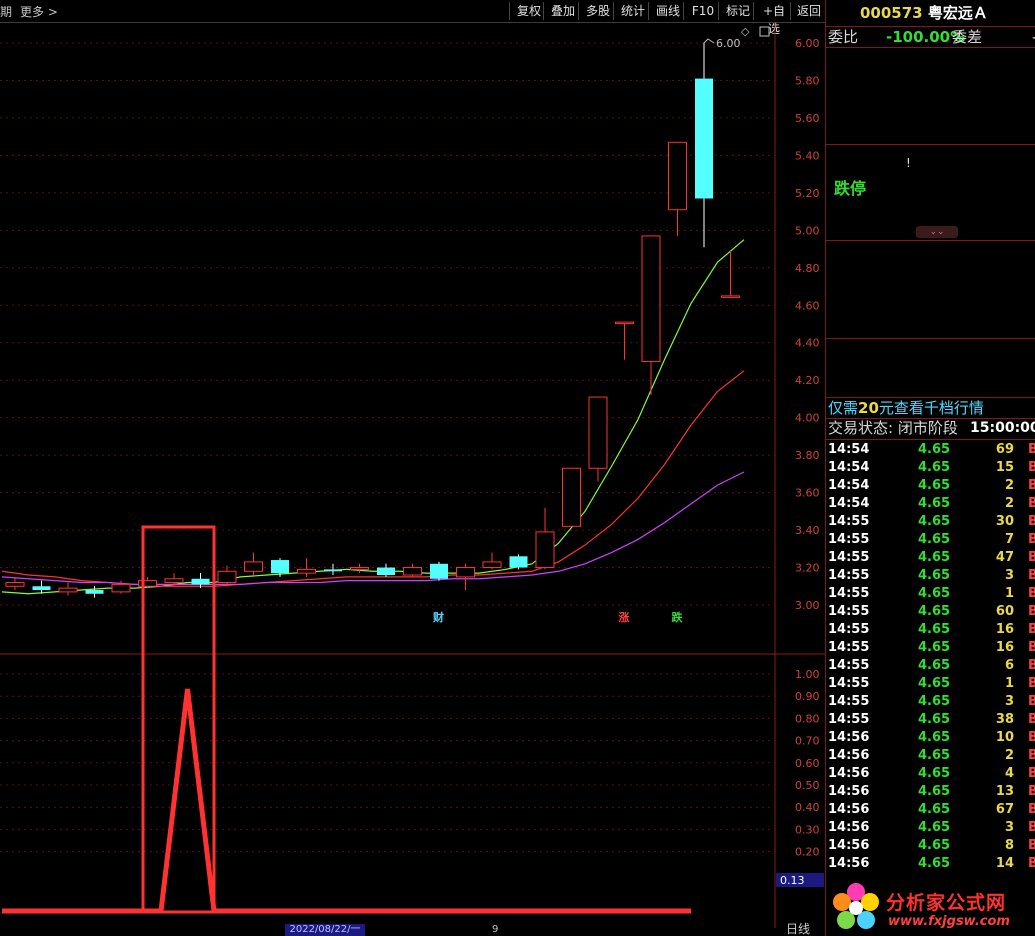  Describe the element at coordinates (849, 485) in the screenshot. I see `tick-time: 14:54` at that location.